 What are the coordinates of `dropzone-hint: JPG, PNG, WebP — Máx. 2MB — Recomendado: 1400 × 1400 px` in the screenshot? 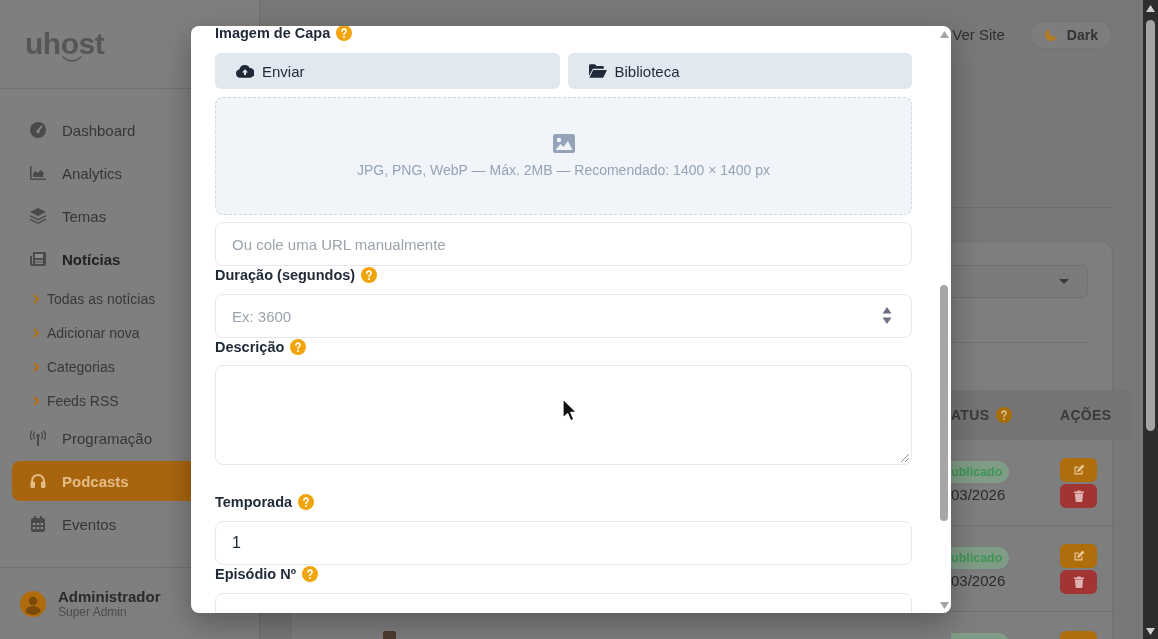 It's located at (563, 170).